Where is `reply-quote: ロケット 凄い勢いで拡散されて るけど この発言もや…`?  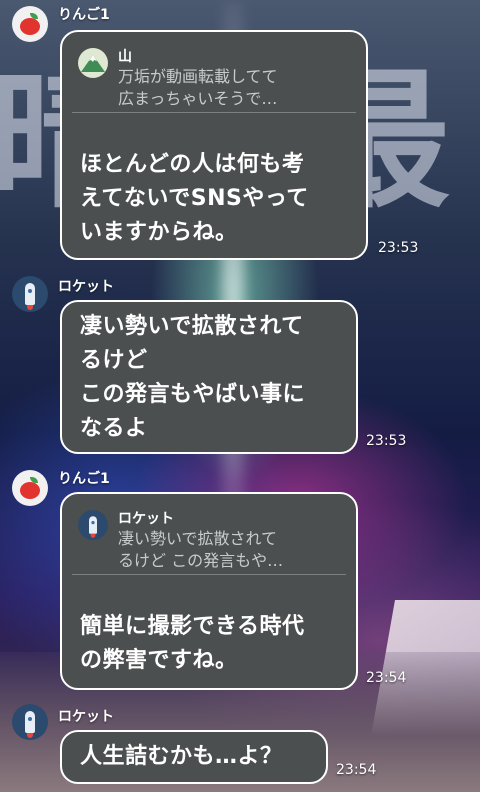
reply-quote: ロケット 凄い勢いで拡散されて るけど この発言もや… is located at coordinates (209, 534).